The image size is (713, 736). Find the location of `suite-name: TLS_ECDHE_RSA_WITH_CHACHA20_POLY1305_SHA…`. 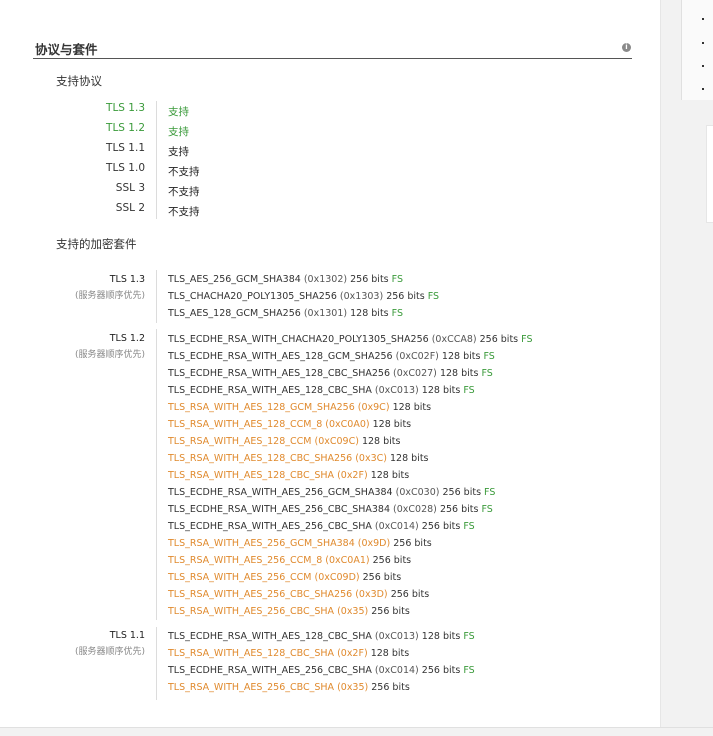

suite-name: TLS_ECDHE_RSA_WITH_CHACHA20_POLY1305_SHA… is located at coordinates (298, 339).